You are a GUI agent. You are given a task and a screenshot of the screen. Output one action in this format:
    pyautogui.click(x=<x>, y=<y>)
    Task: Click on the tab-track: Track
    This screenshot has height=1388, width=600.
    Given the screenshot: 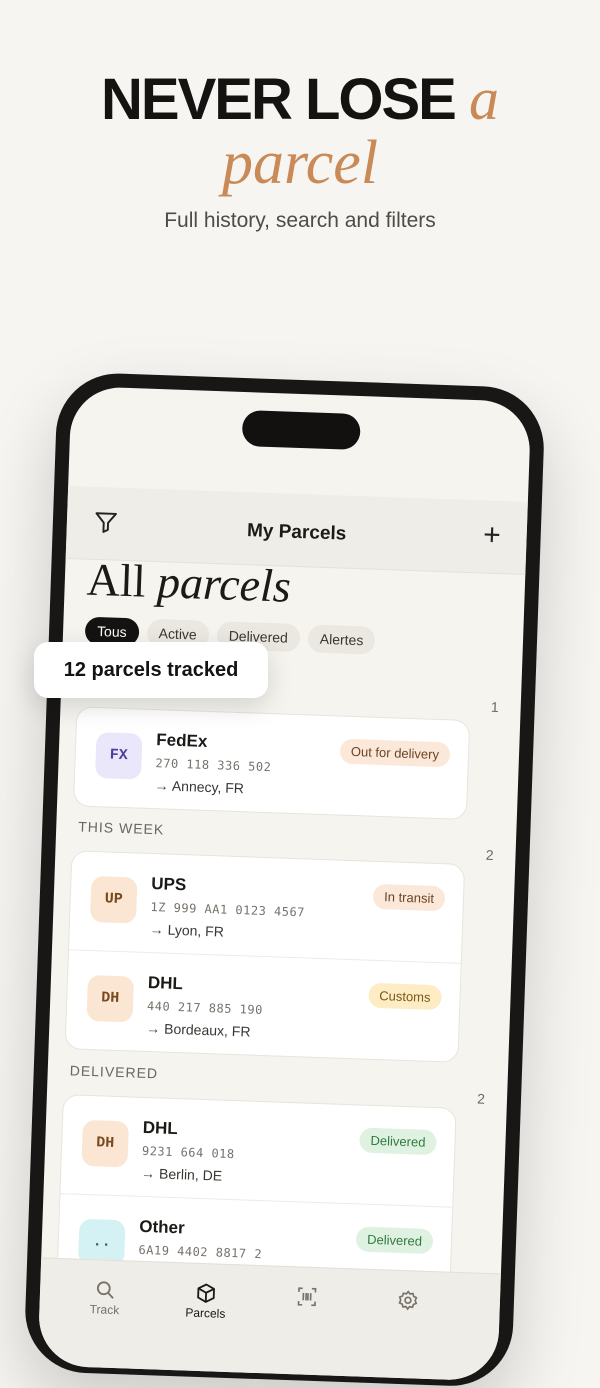 What is the action you would take?
    pyautogui.click(x=104, y=1297)
    